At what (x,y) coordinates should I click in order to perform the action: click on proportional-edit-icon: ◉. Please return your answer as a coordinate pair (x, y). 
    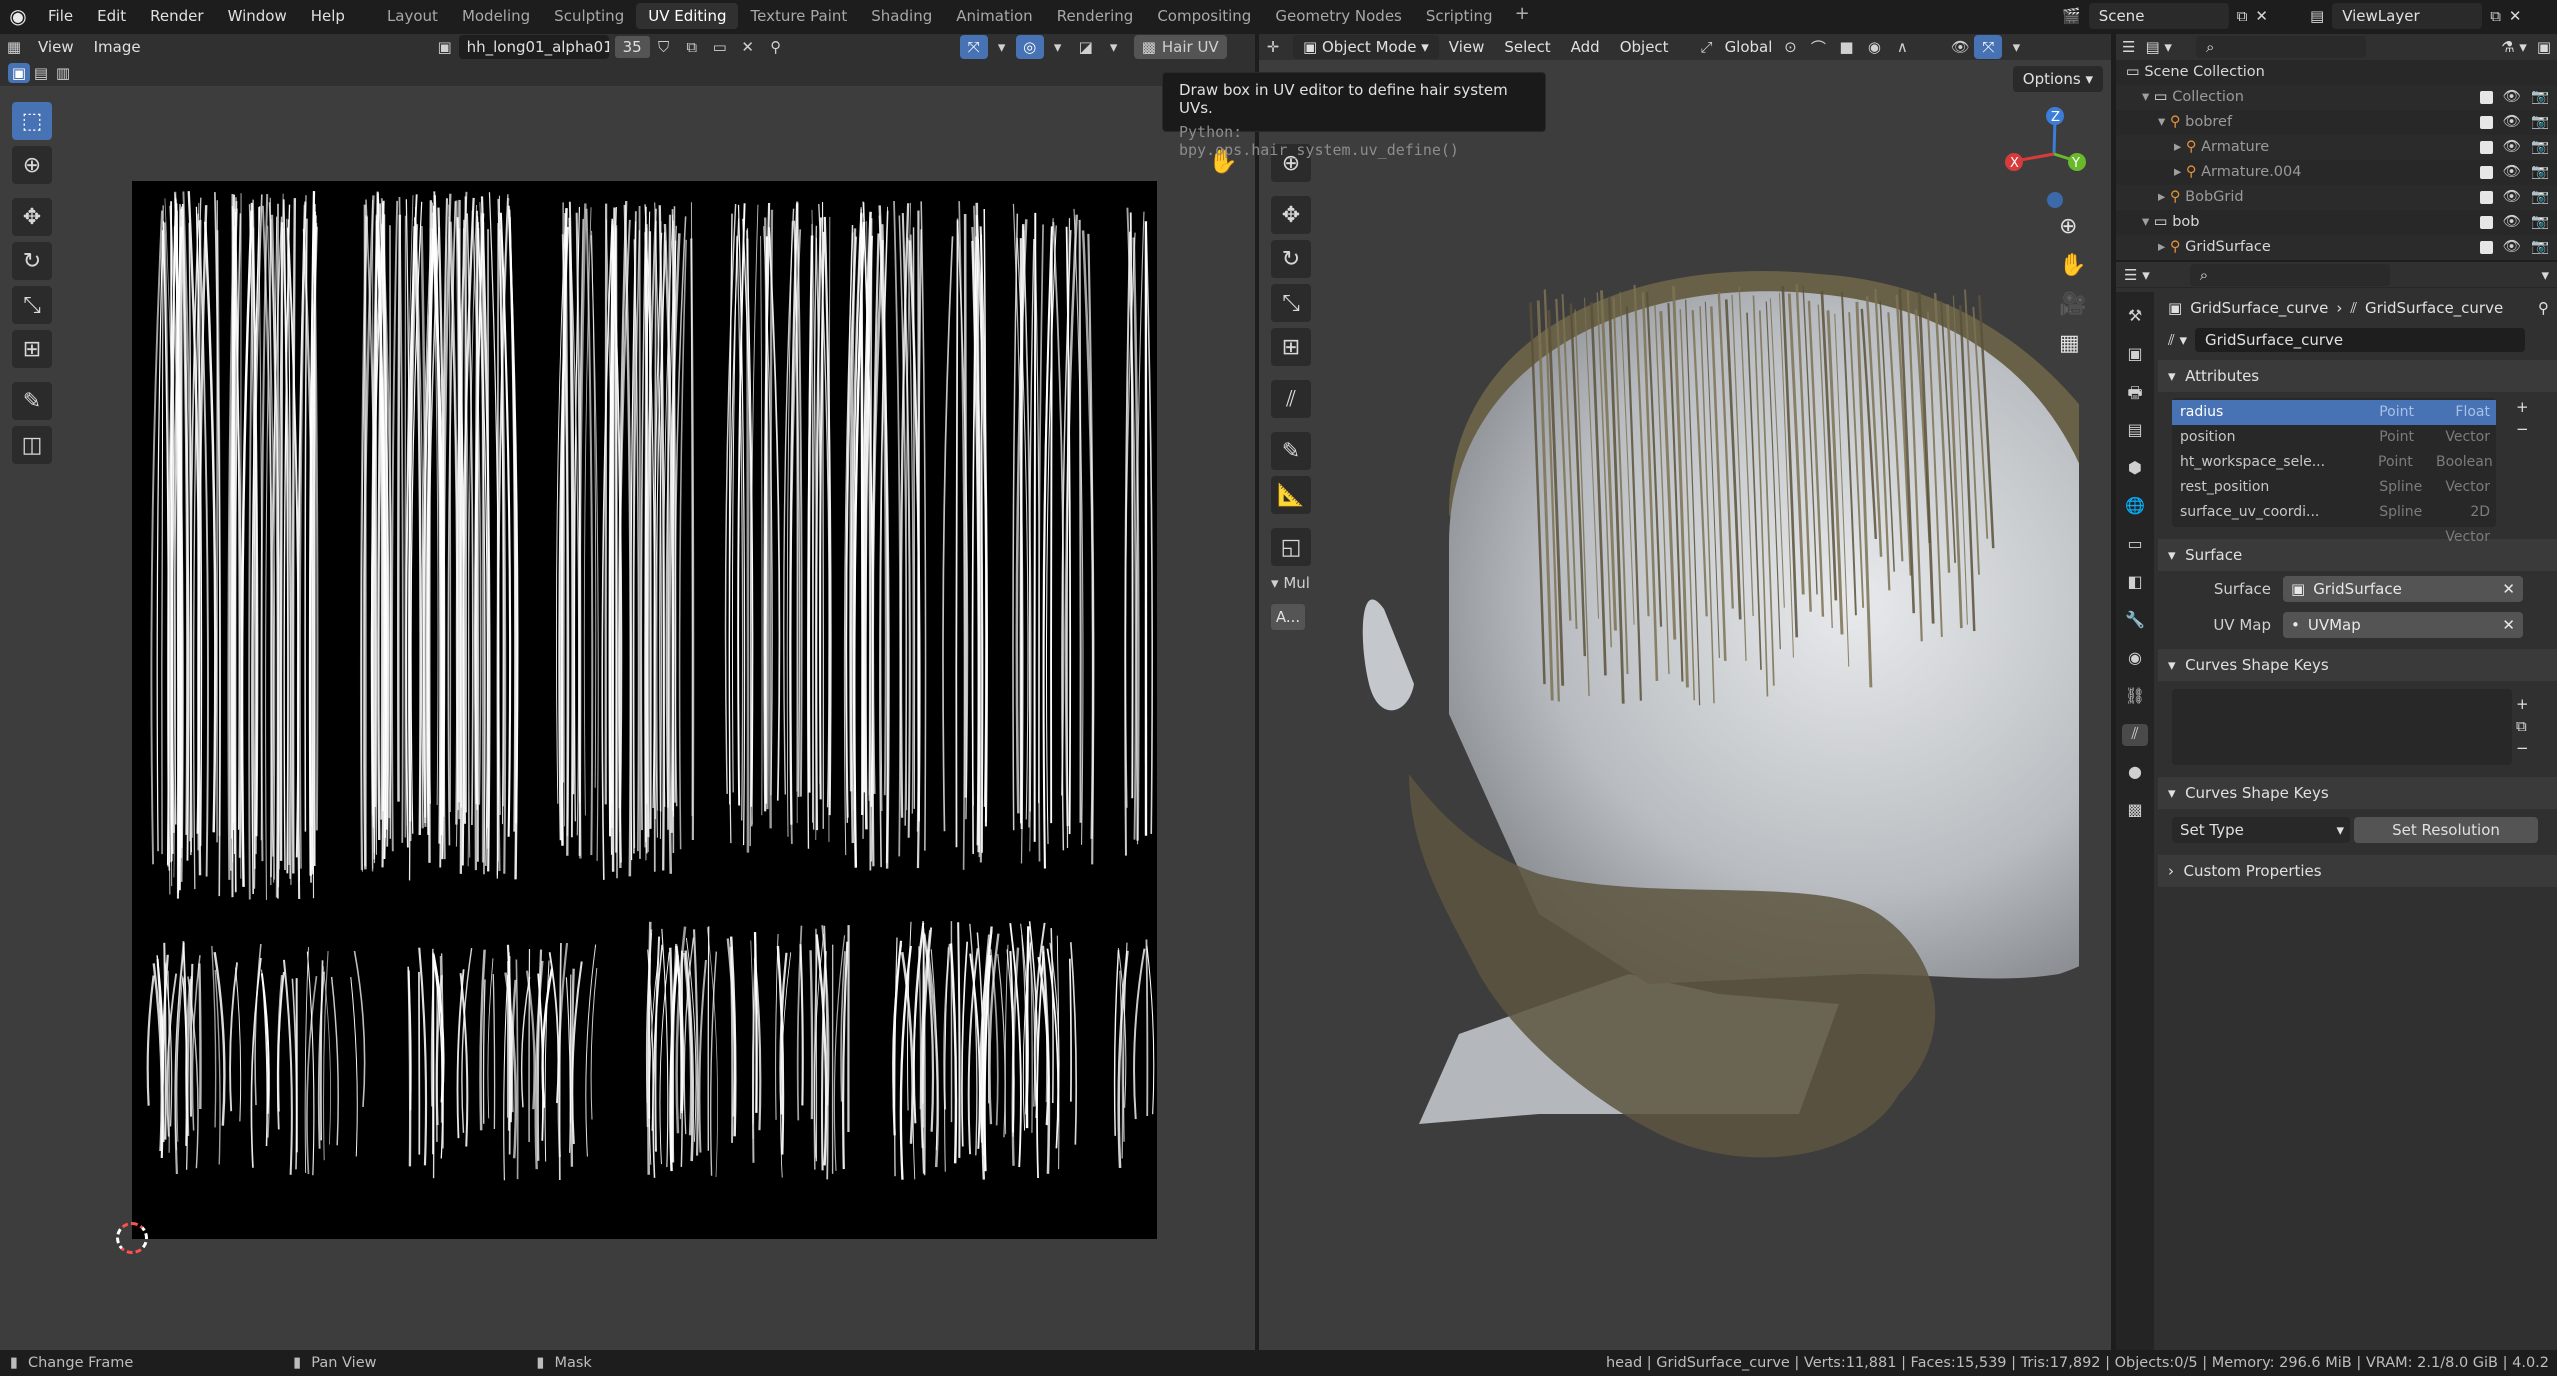
    Looking at the image, I should click on (1874, 47).